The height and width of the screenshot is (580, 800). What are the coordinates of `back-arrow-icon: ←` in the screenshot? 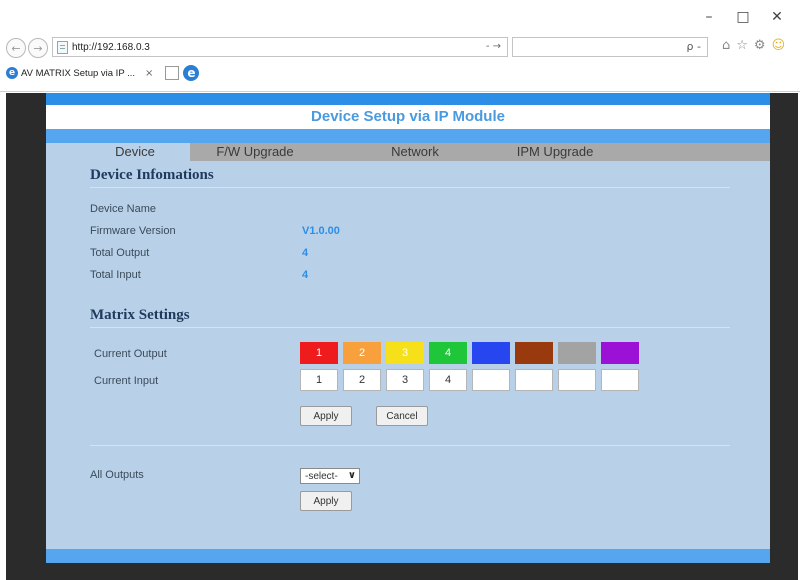 It's located at (16, 48).